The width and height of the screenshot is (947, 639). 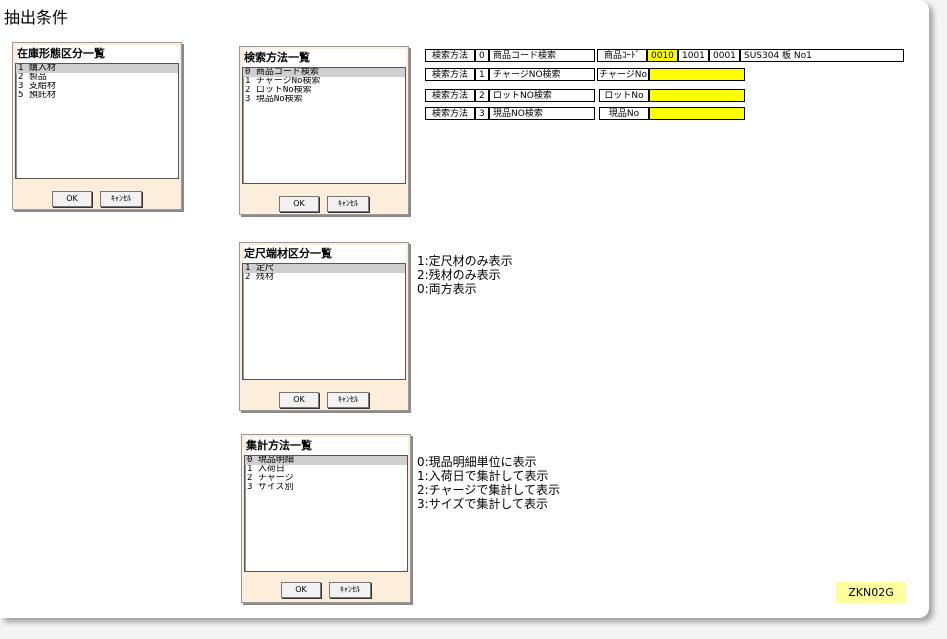 I want to click on shukei-list: 0 現品明細 1 入荷日 2 チャージ 3 サイズ別, so click(x=326, y=513).